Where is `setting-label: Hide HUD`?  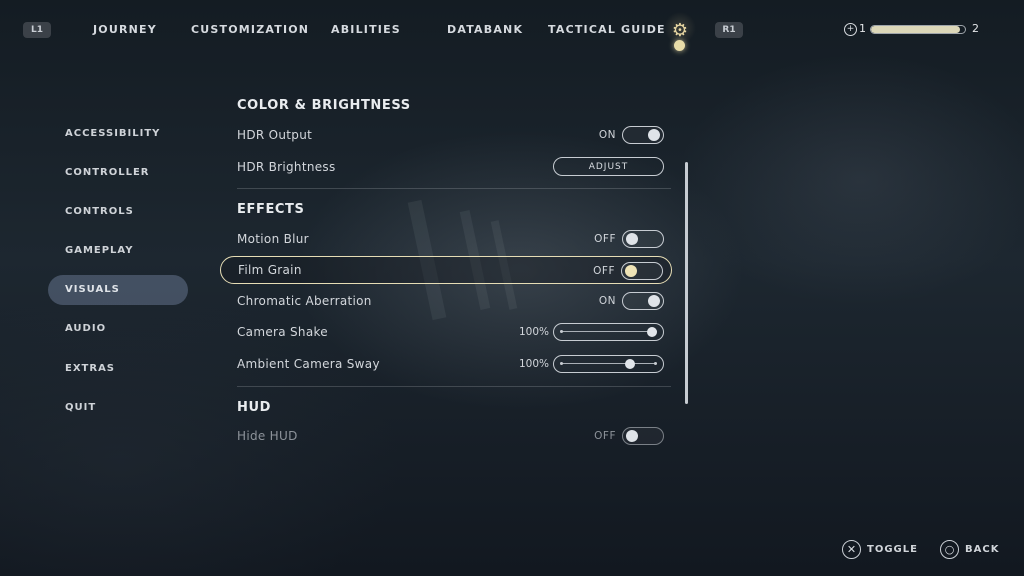
setting-label: Hide HUD is located at coordinates (267, 436).